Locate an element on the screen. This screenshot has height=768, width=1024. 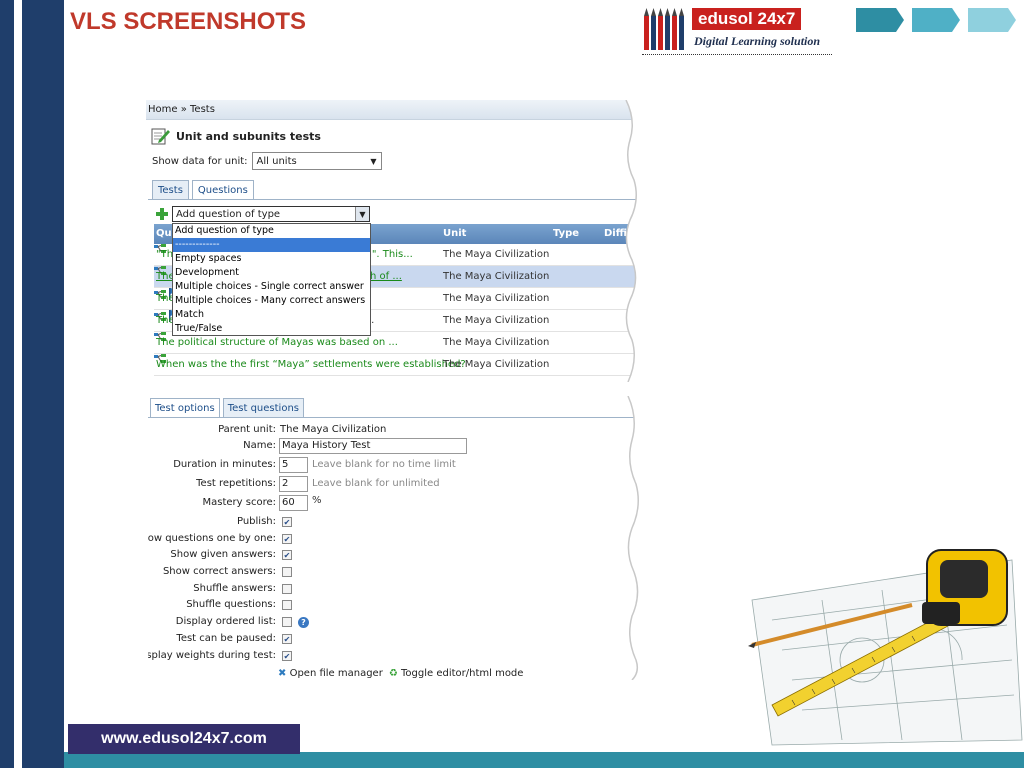
show-correct-answers-checkbox is located at coordinates (287, 572).